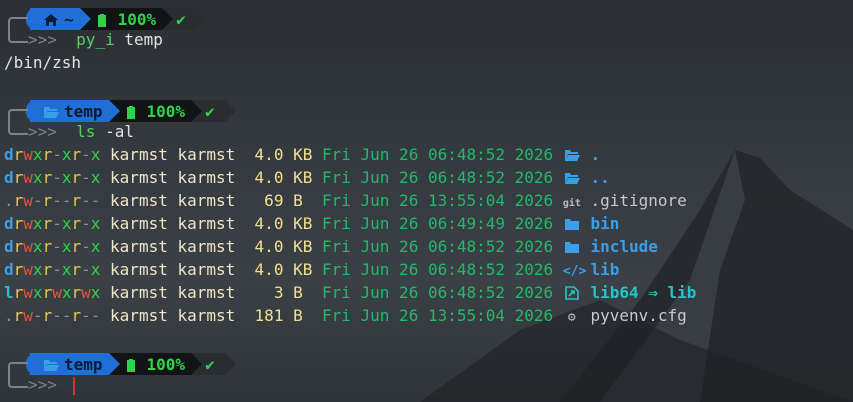  What do you see at coordinates (69, 111) in the screenshot?
I see `prompt-dir-segment: temp` at bounding box center [69, 111].